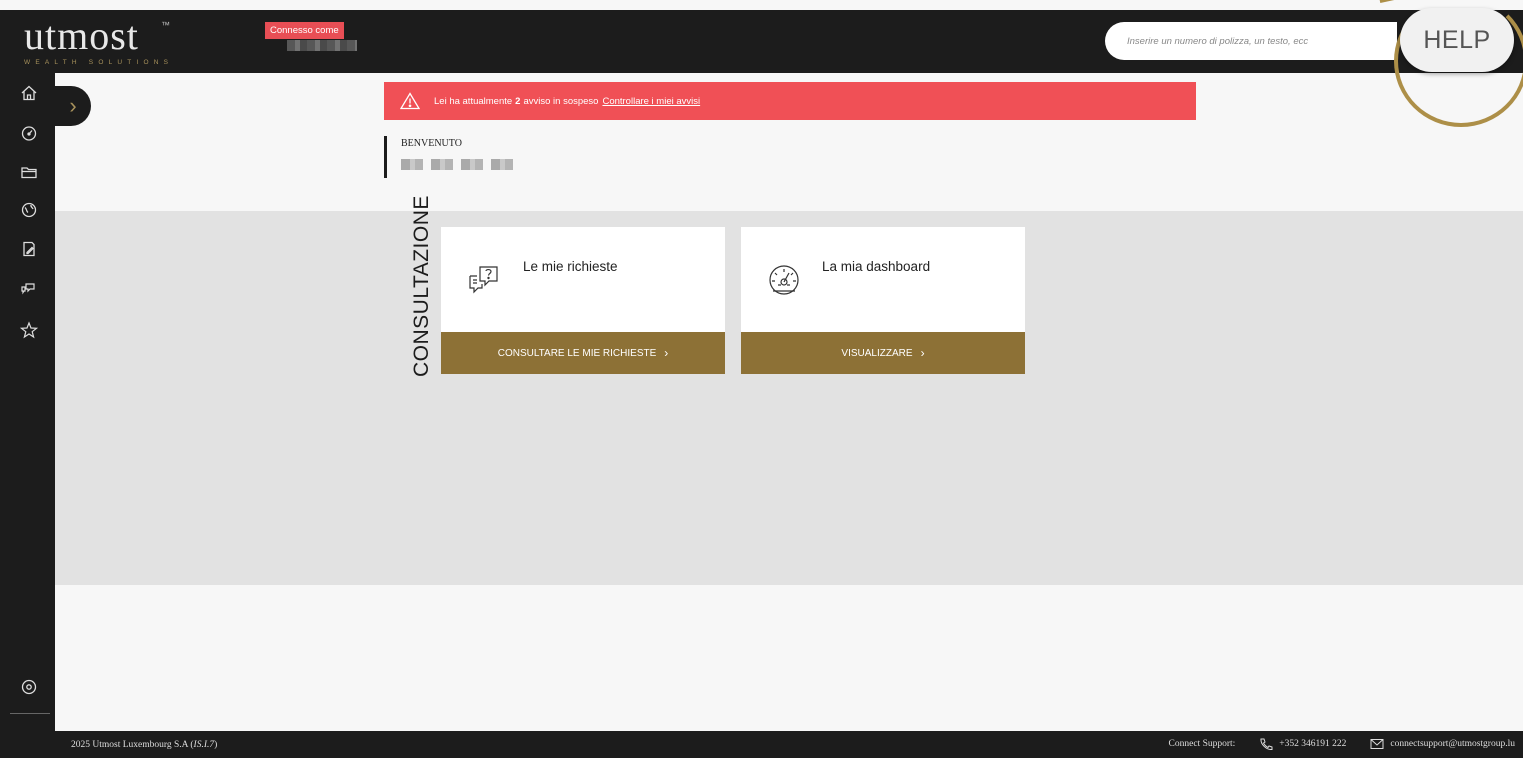  I want to click on email-icon, so click(1377, 744).